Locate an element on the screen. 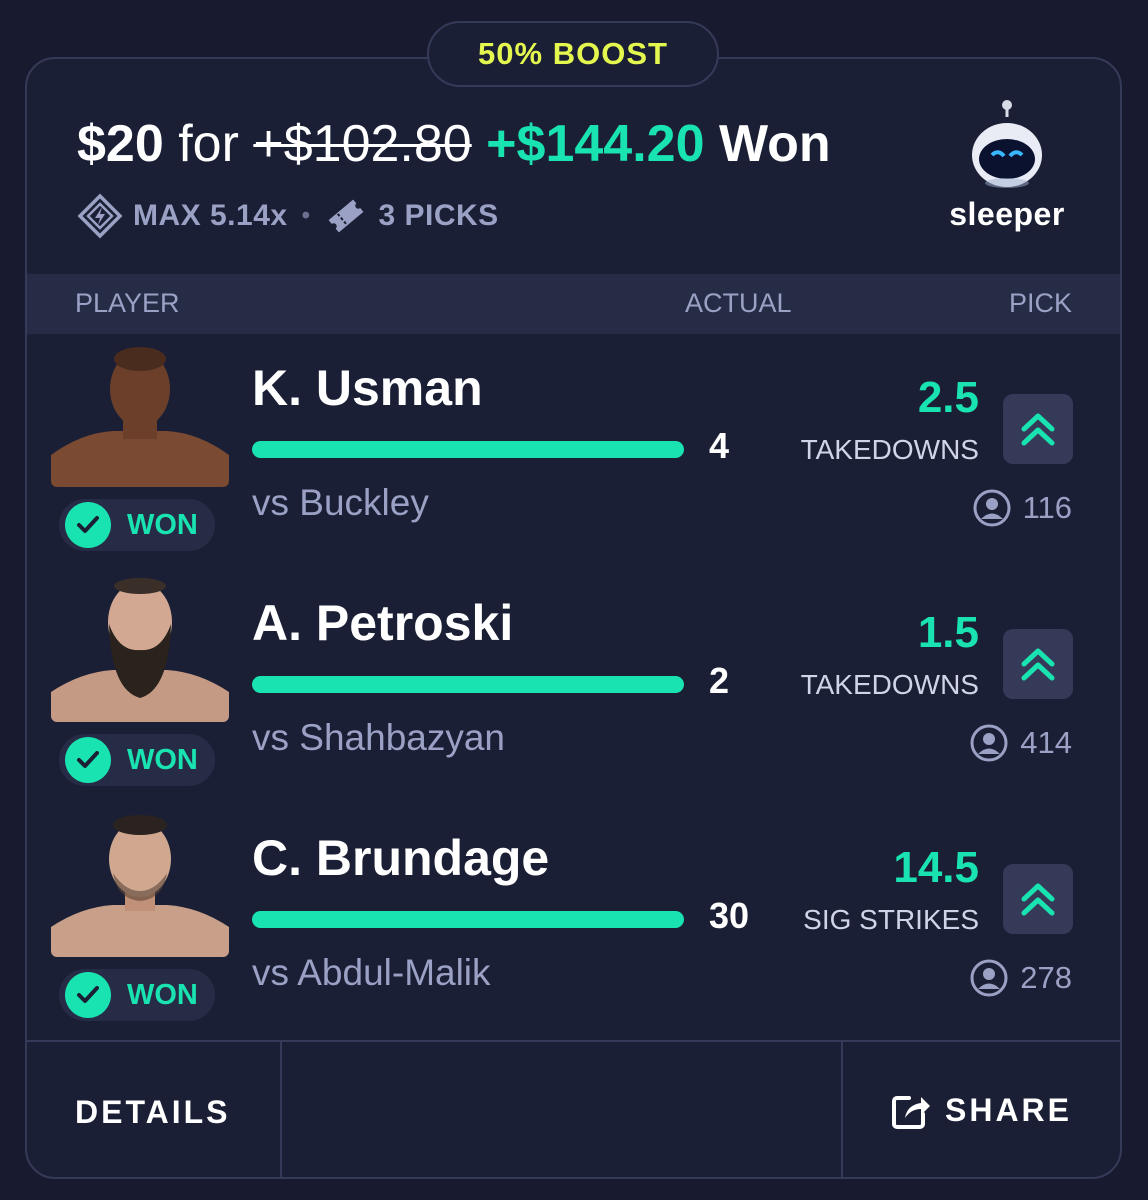  opponent: vs Buckley is located at coordinates (340, 502).